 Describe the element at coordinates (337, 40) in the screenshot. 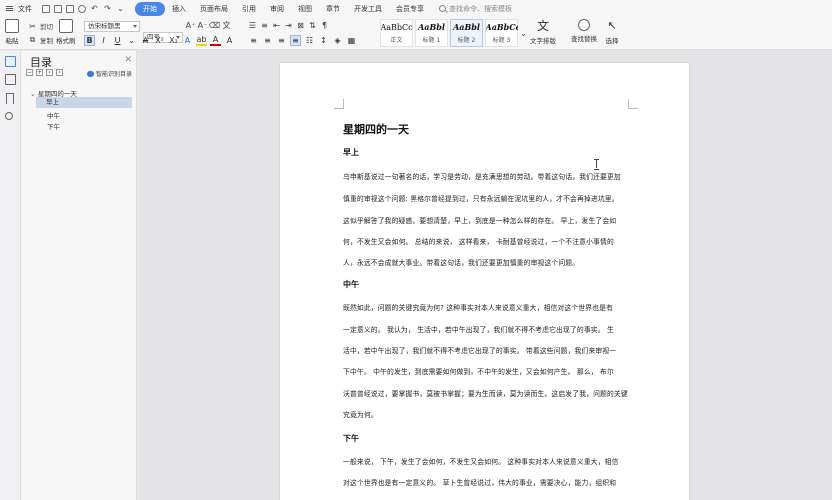

I see `shading-icon: ◈` at that location.